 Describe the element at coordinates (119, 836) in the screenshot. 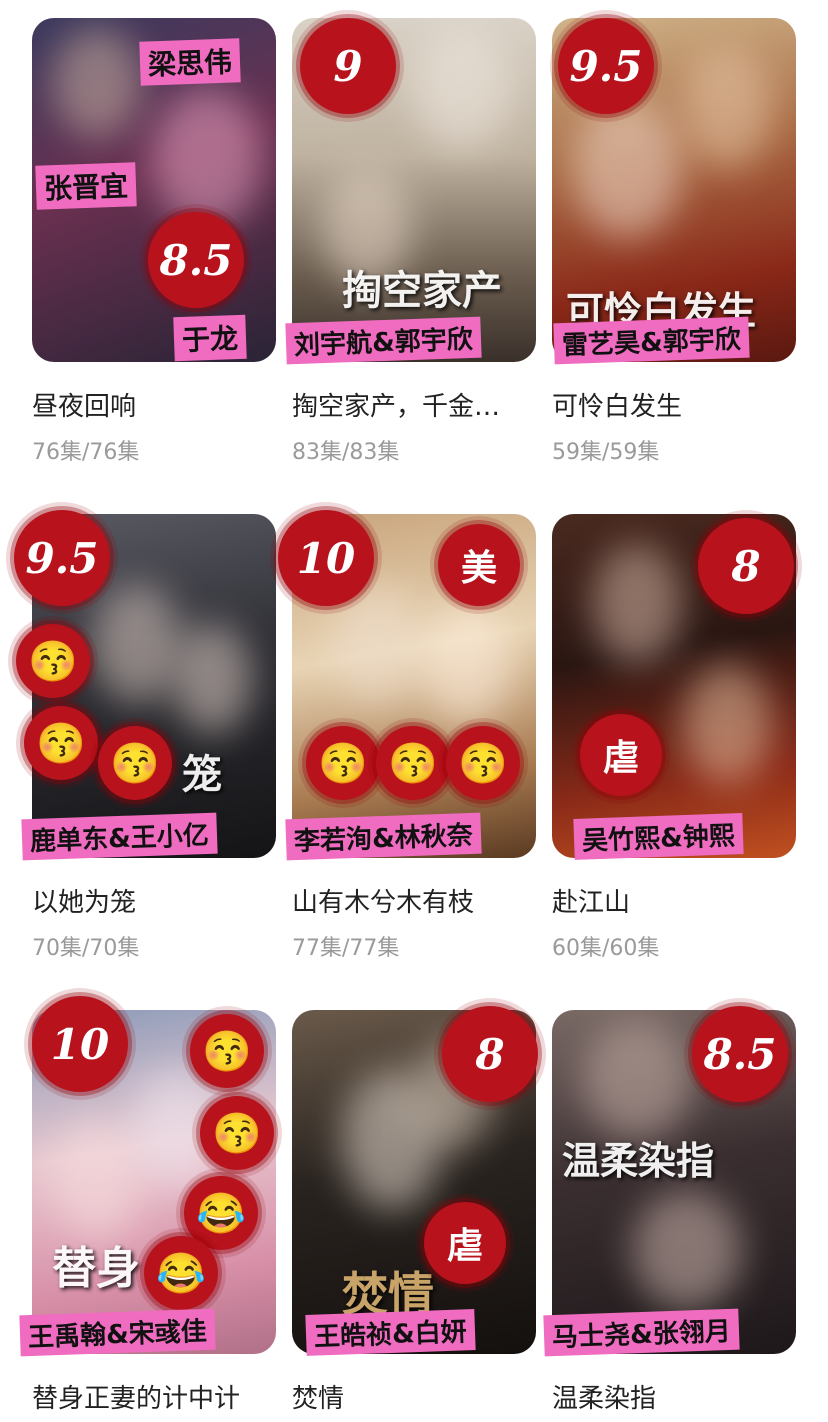

I see `actor-tag: 鹿单东&王小亿` at that location.